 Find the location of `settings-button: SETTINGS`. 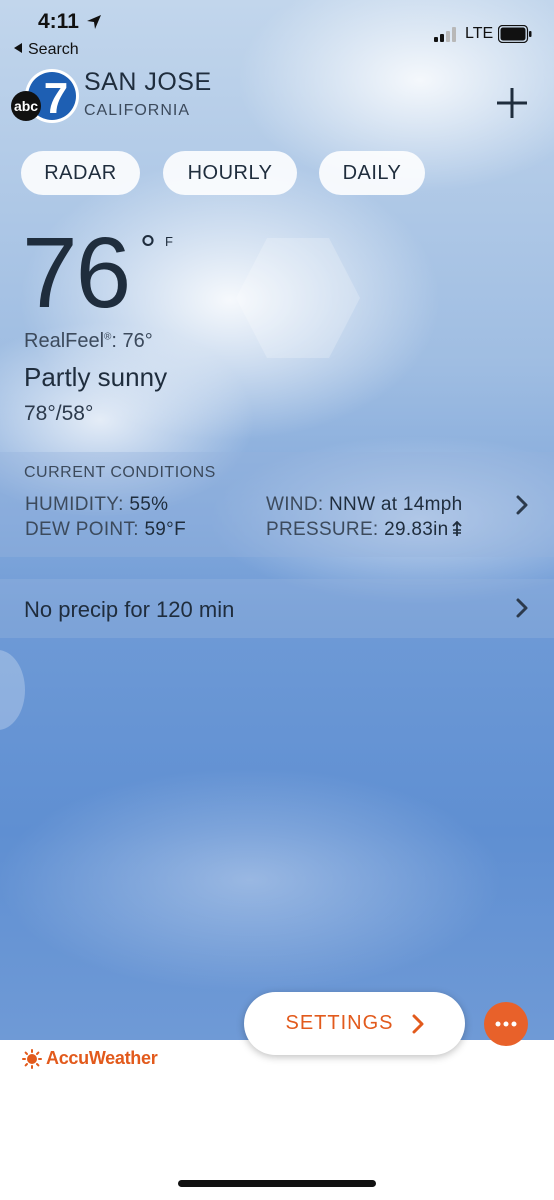

settings-button: SETTINGS is located at coordinates (354, 1023).